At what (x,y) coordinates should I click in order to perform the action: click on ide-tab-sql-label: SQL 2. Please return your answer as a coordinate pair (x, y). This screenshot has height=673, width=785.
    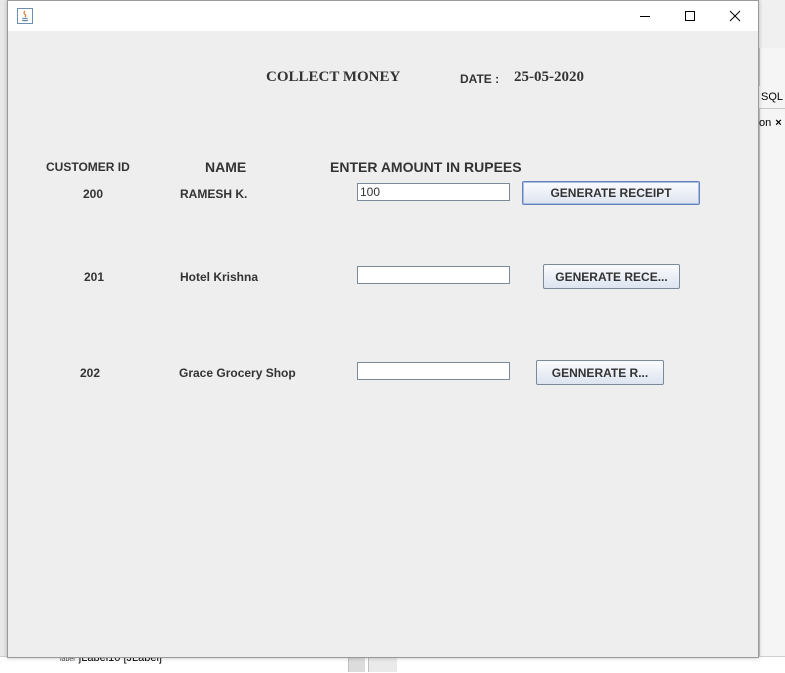
    Looking at the image, I should click on (773, 97).